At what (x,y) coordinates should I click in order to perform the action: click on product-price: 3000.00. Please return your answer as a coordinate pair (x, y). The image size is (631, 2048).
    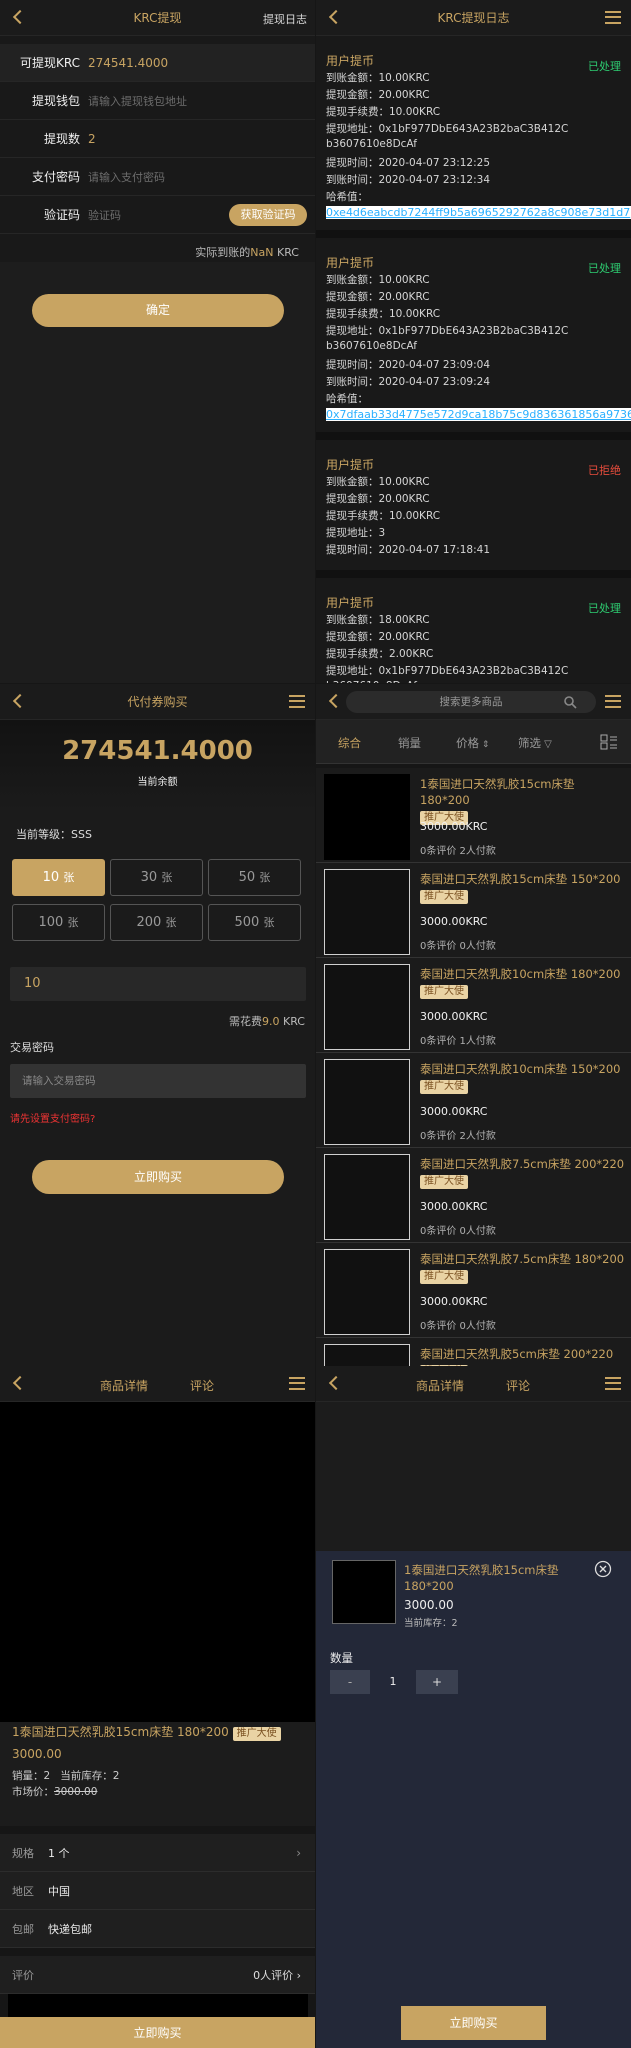
    Looking at the image, I should click on (37, 1754).